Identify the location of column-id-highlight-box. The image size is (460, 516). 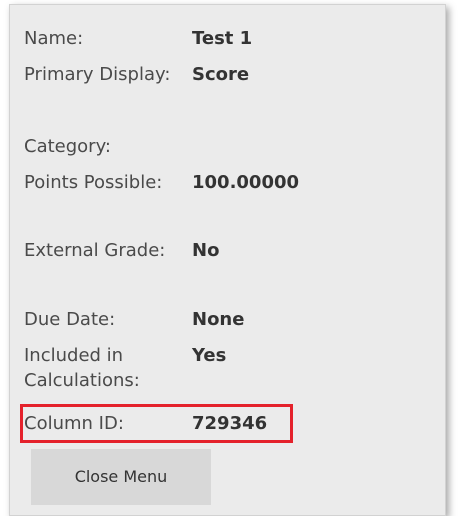
(156, 423).